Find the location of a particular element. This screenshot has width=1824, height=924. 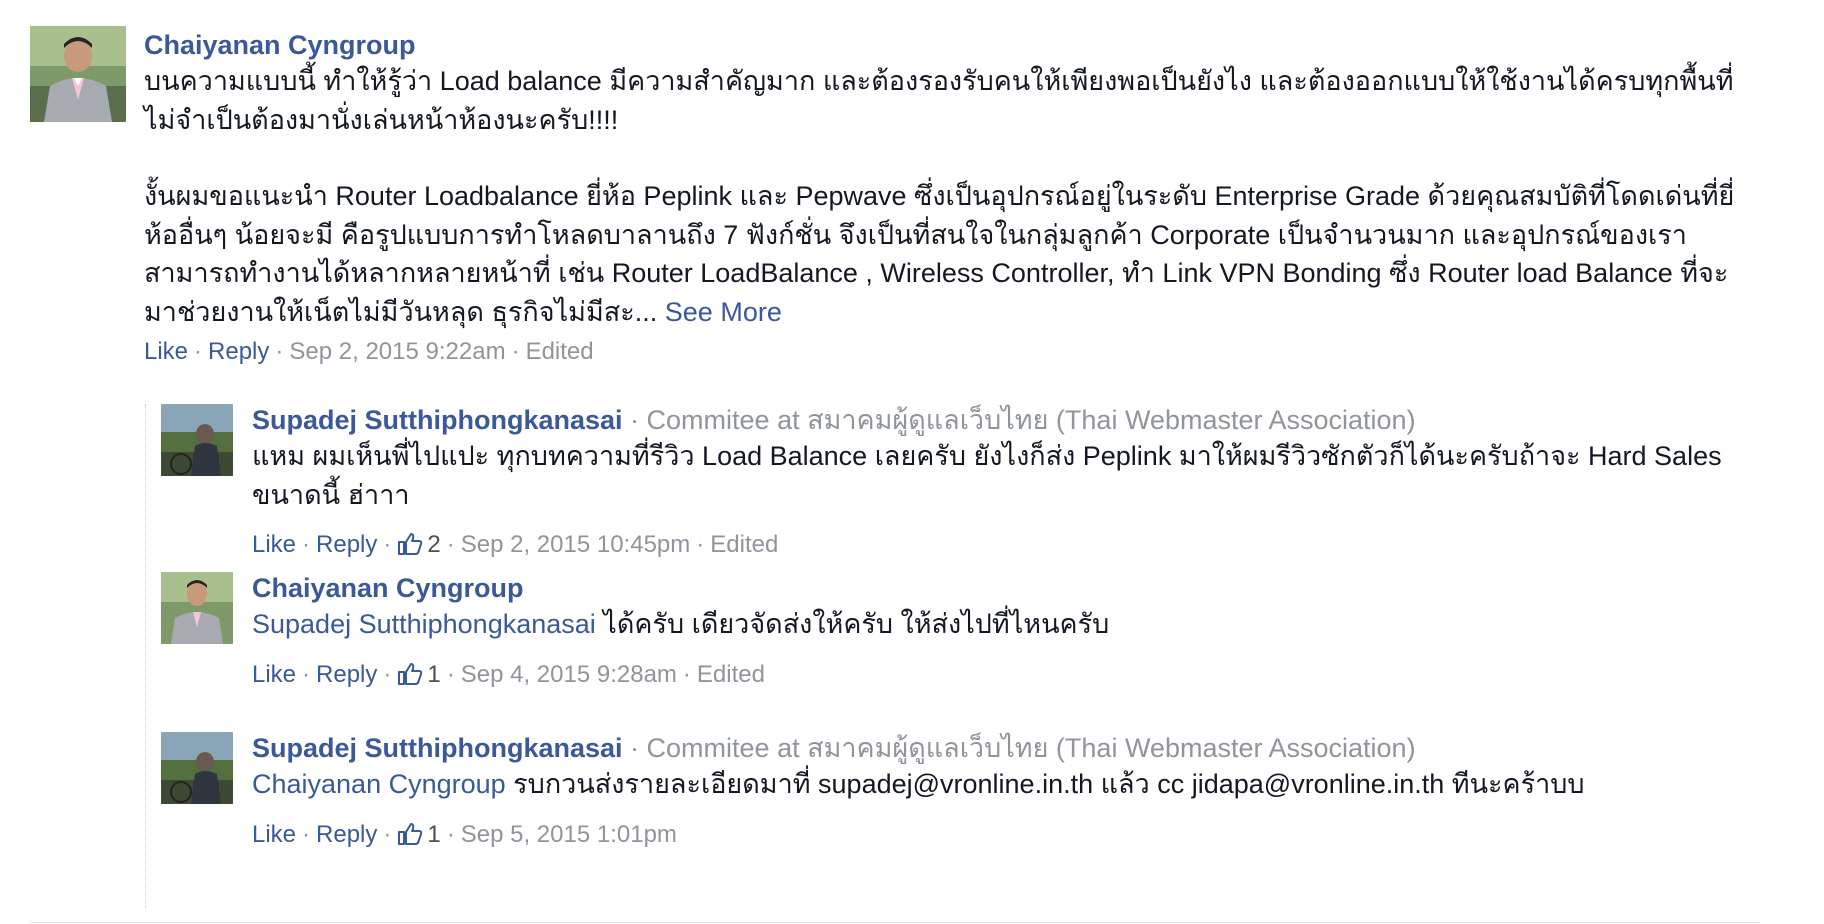

comment-actions: Like · Reply · Sep 2, 2015 9:22am · Edited is located at coordinates (369, 351).